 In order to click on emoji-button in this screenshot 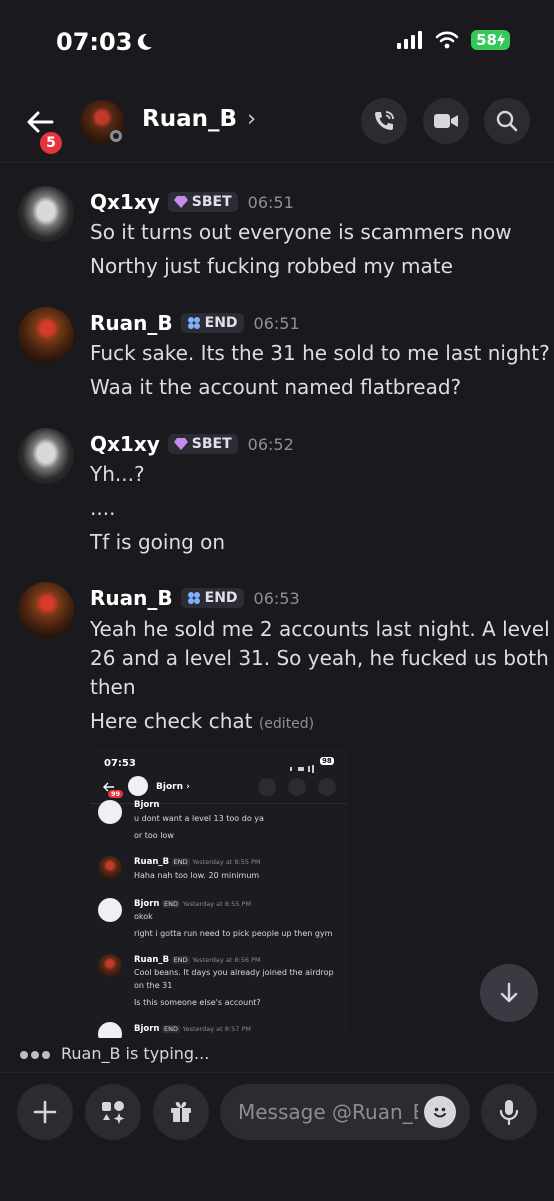, I will do `click(440, 1112)`.